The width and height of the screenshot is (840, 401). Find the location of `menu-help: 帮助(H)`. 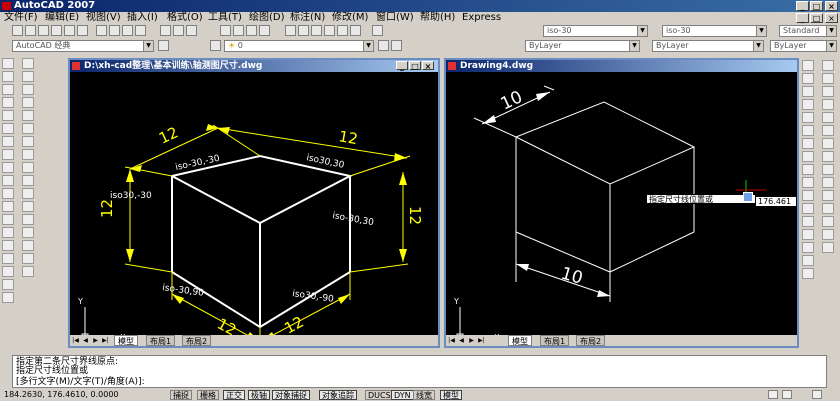

menu-help: 帮助(H) is located at coordinates (437, 18).